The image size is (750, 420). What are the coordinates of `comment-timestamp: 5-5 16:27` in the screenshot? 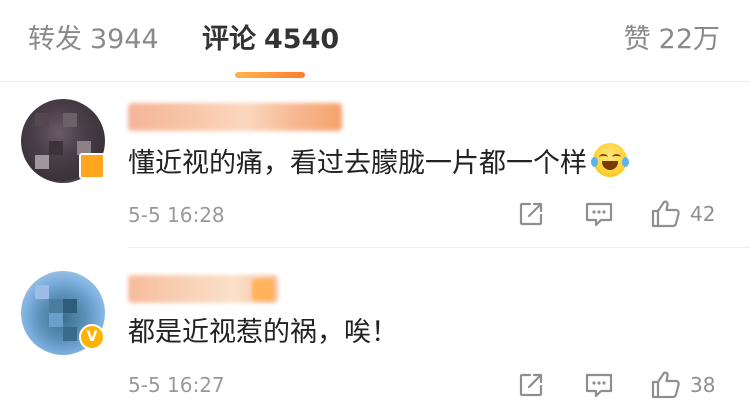 It's located at (176, 385).